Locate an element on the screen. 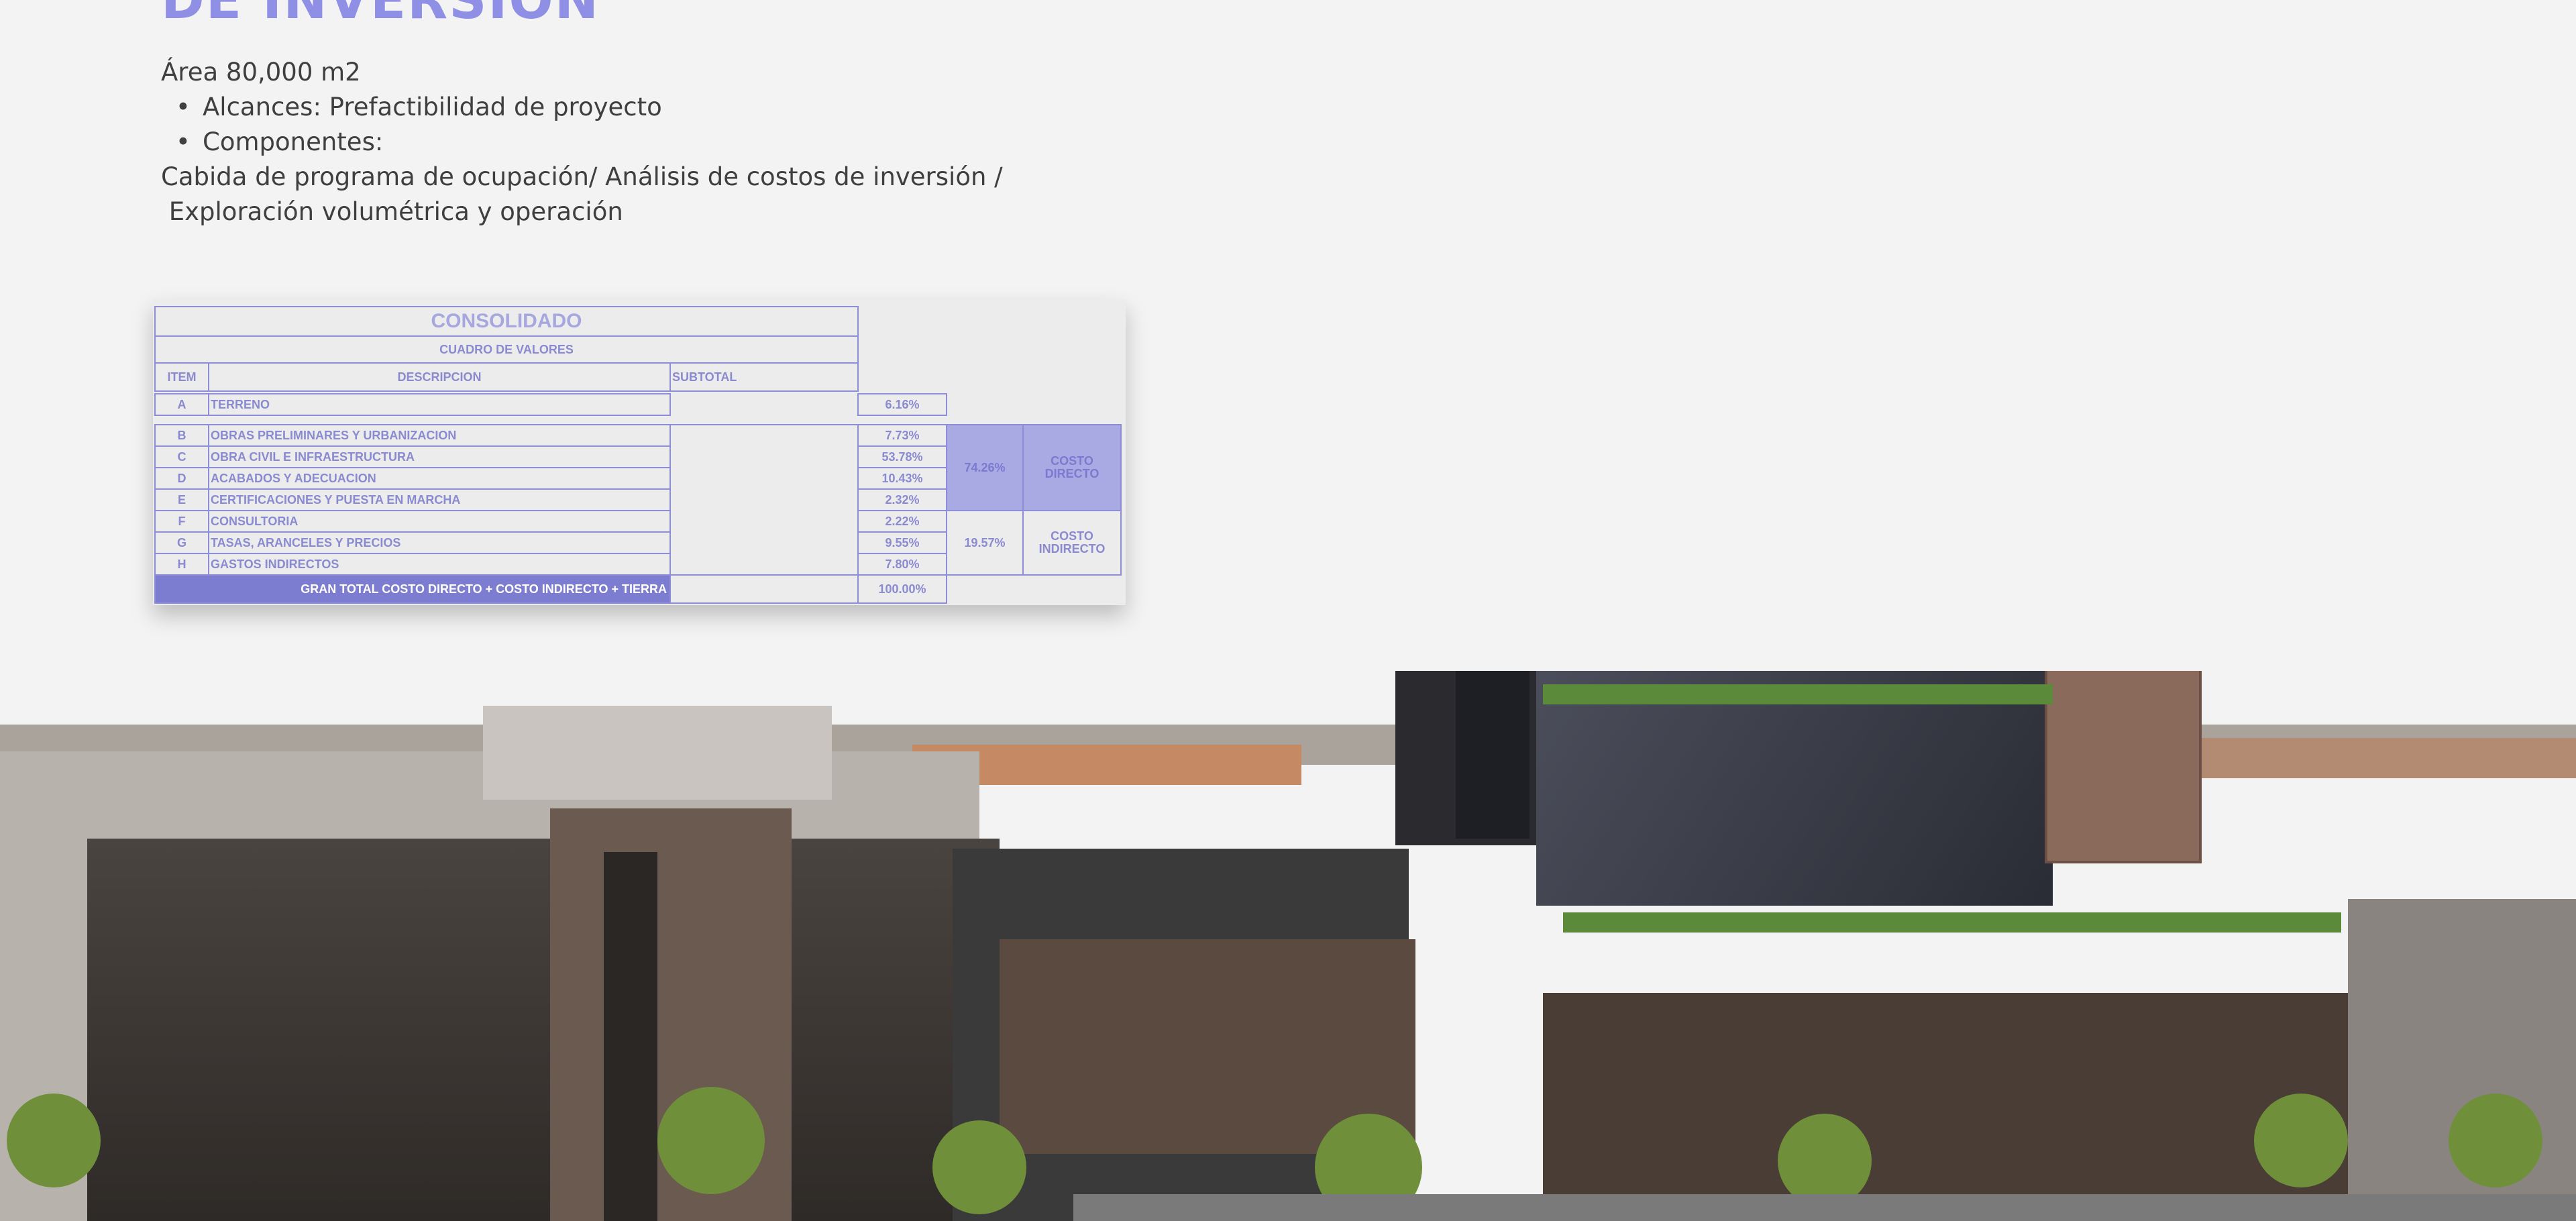 This screenshot has width=2576, height=1221. indirect-label: COSTO INDIRECTO is located at coordinates (1072, 543).